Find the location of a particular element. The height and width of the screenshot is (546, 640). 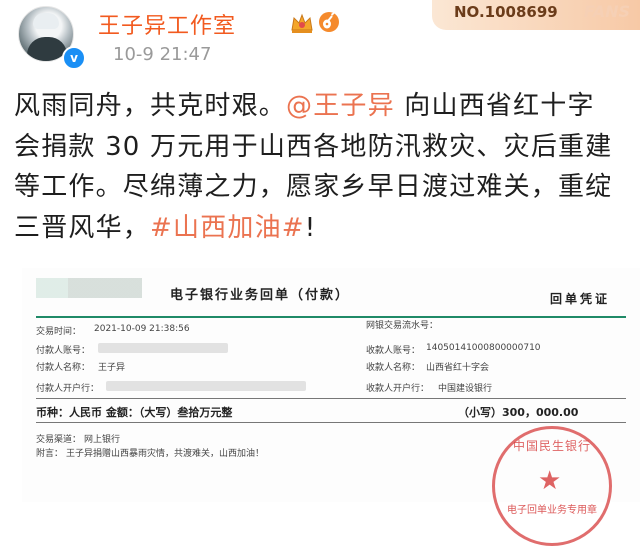

receipt-line-bottom is located at coordinates (331, 422).